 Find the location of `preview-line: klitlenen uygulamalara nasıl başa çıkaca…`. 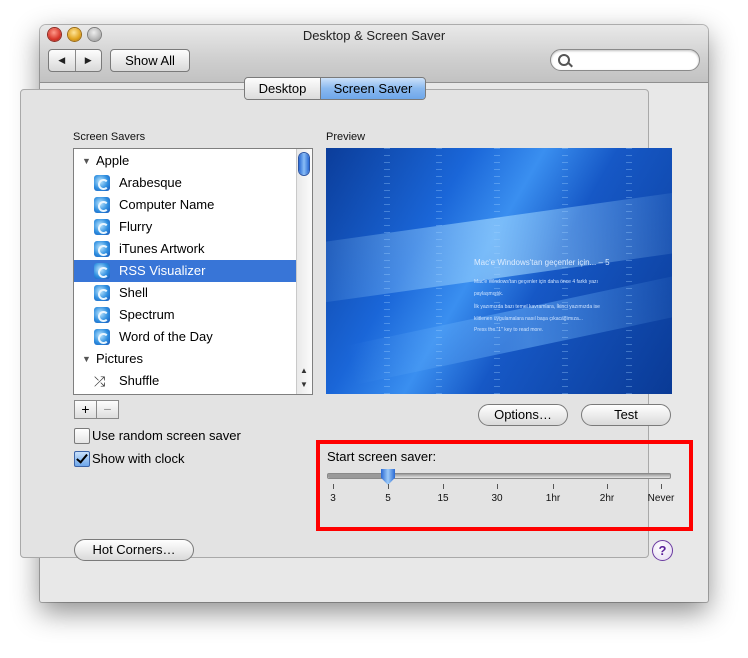

preview-line: klitlenen uygulamalara nasıl başa çıkaca… is located at coordinates (528, 319).